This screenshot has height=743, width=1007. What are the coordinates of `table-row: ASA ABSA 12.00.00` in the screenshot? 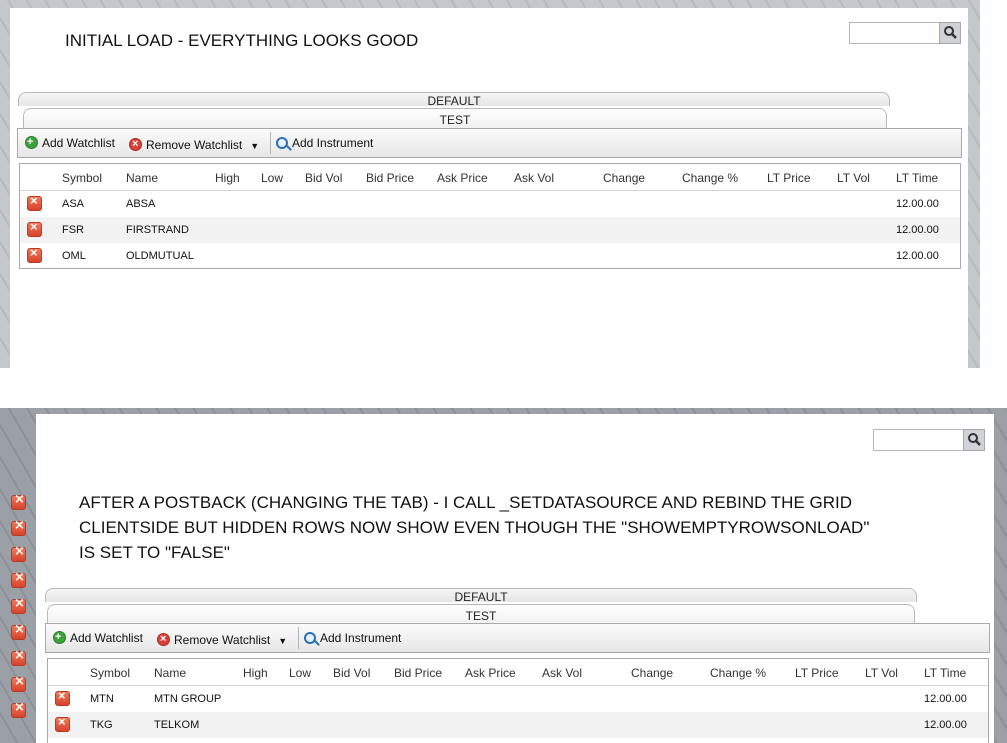 It's located at (490, 204).